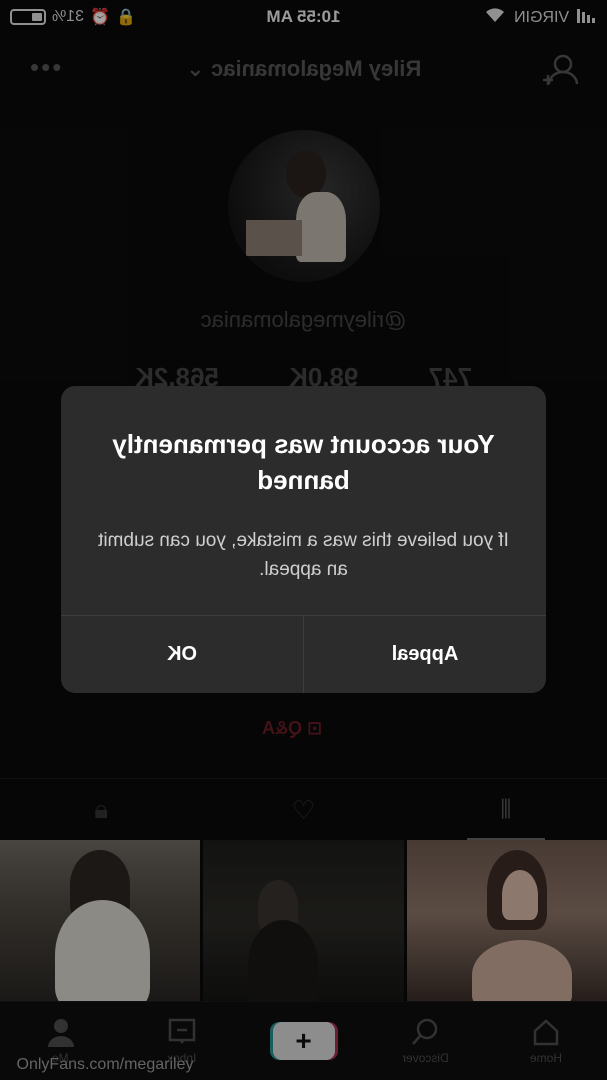 This screenshot has height=1080, width=607. What do you see at coordinates (303, 462) in the screenshot?
I see `dialog-title: Your account was permanently banned` at bounding box center [303, 462].